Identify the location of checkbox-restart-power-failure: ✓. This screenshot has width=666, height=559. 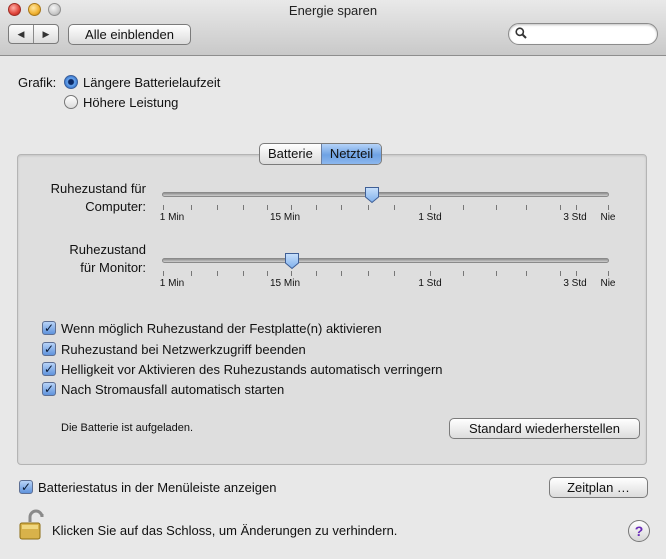
(49, 389).